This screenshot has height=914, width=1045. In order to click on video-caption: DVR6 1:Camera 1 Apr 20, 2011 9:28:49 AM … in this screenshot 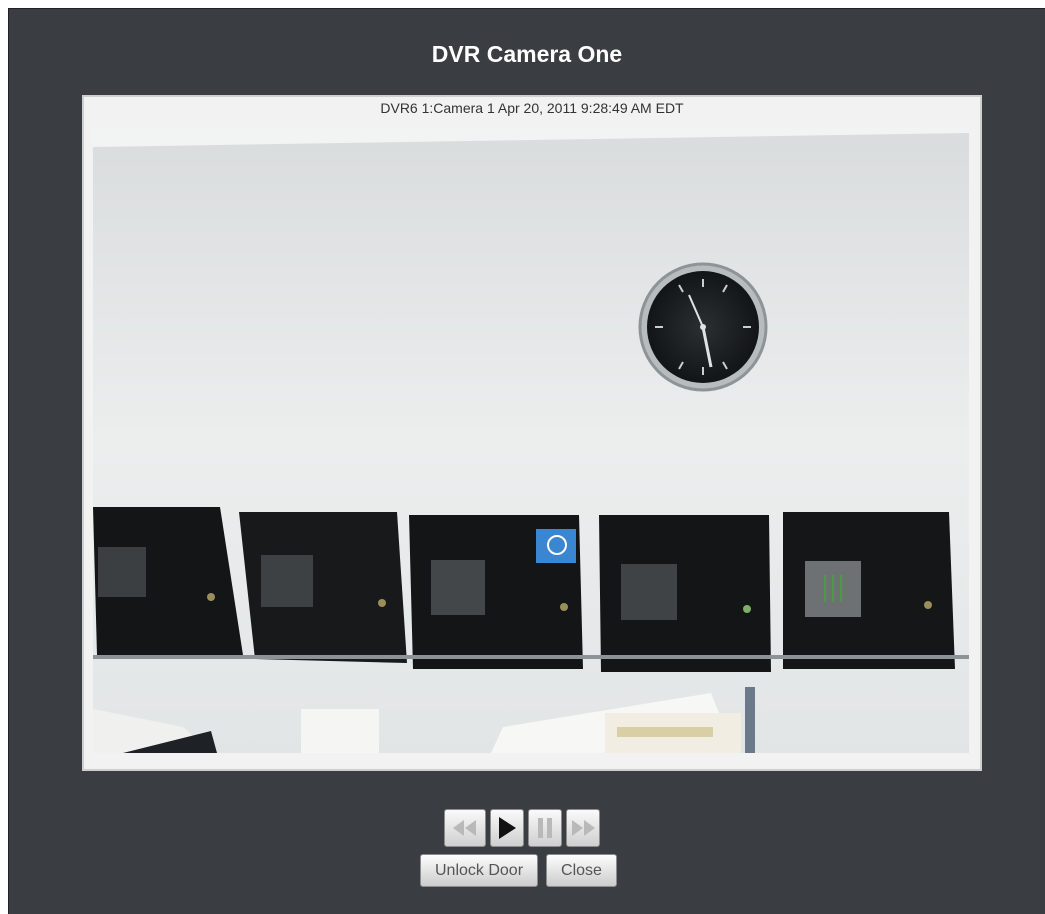, I will do `click(532, 108)`.